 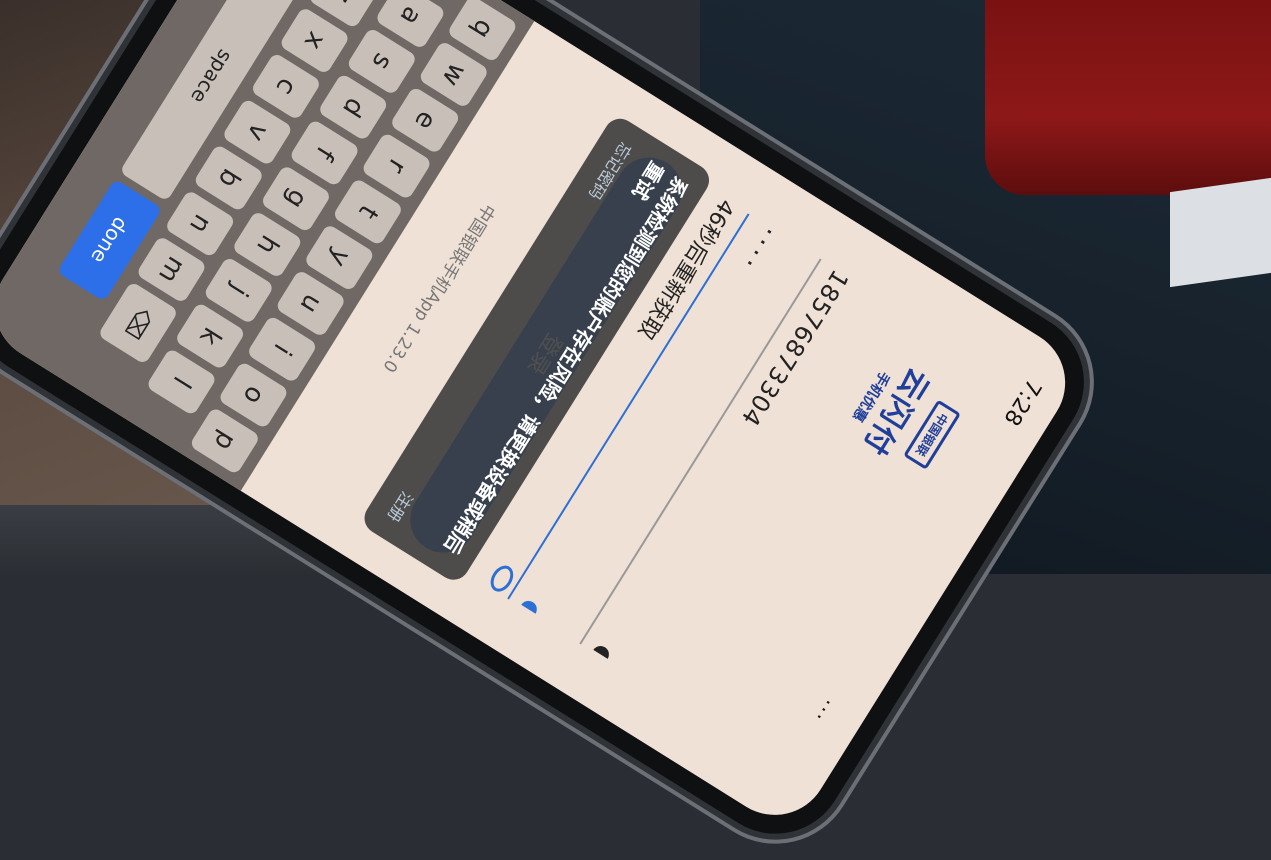 What do you see at coordinates (603, 652) in the screenshot?
I see `person-icon: ◖` at bounding box center [603, 652].